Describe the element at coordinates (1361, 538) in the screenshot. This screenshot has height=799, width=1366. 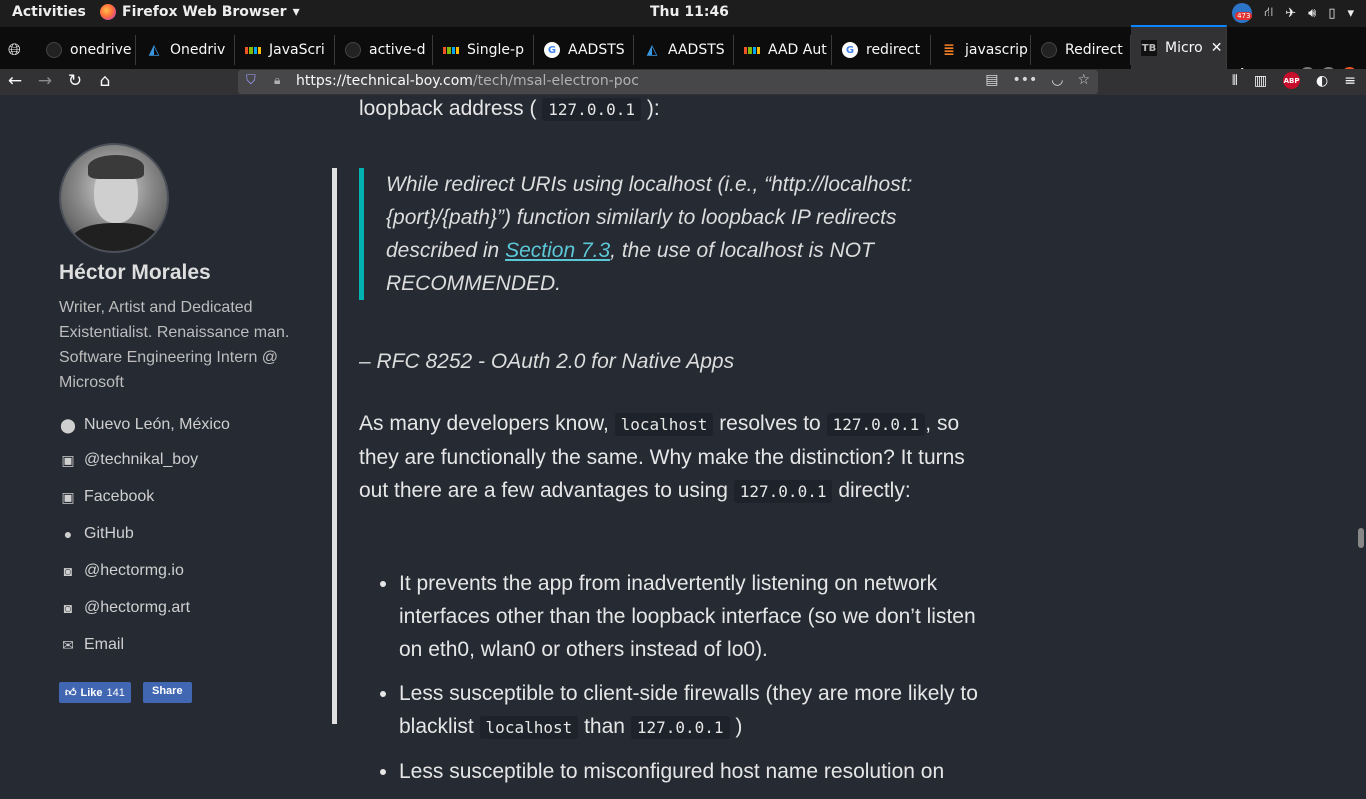
I see `scrollbar-thumb` at that location.